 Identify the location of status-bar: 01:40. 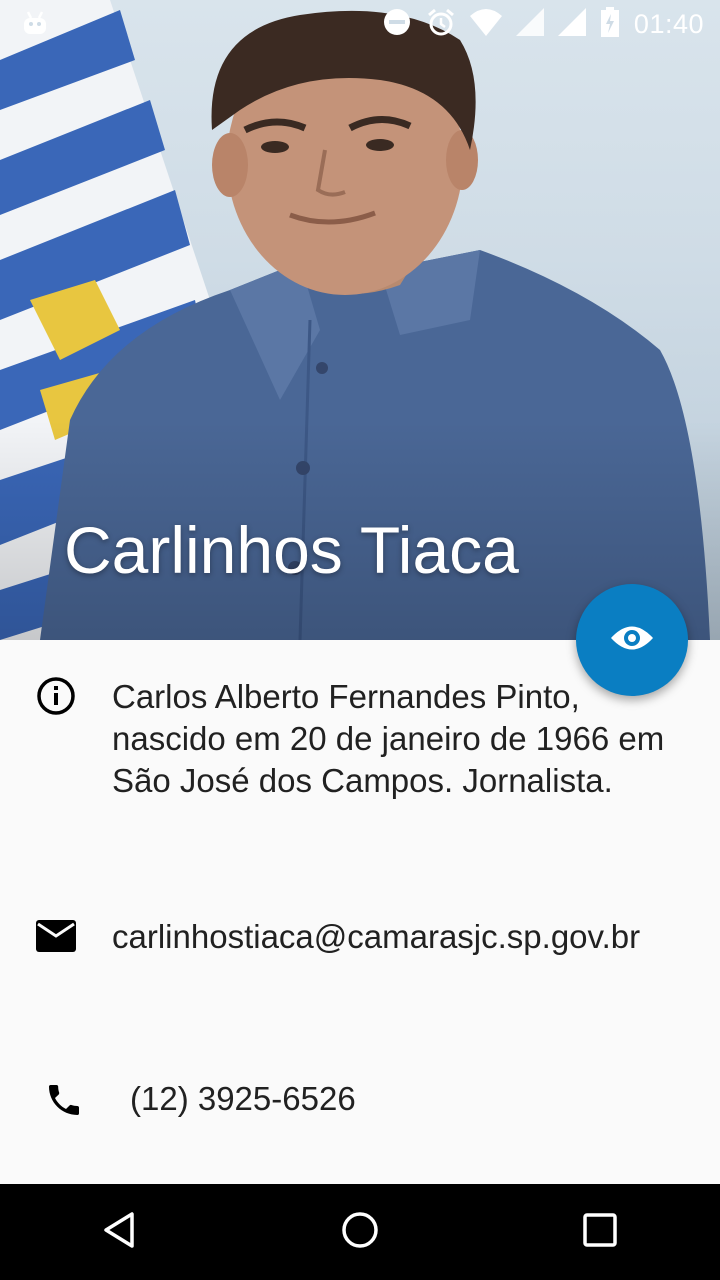
(360, 24).